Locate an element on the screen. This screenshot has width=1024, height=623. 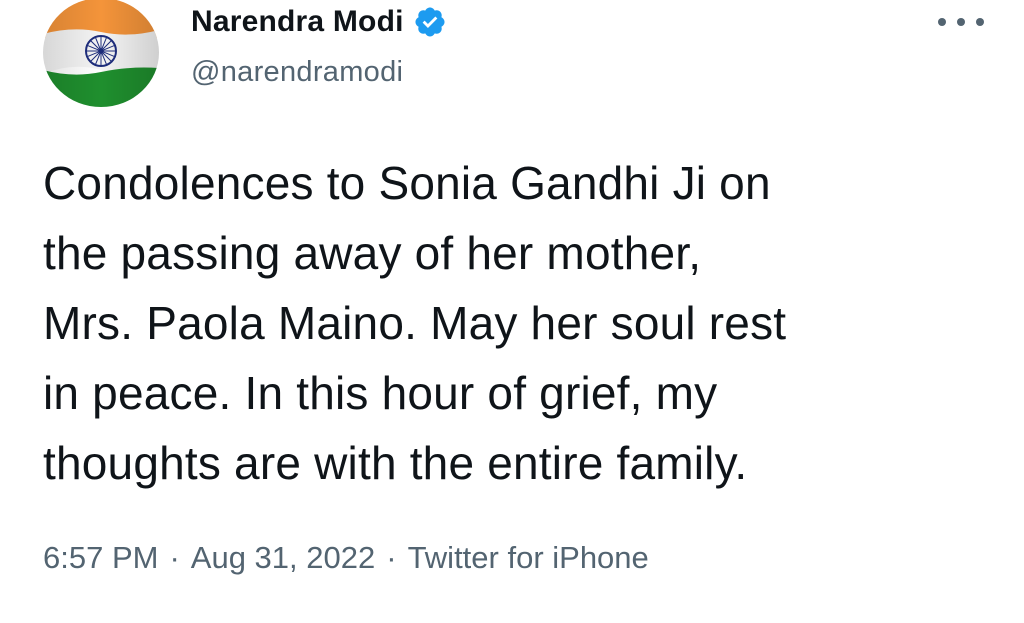
more-options-button is located at coordinates (961, 22).